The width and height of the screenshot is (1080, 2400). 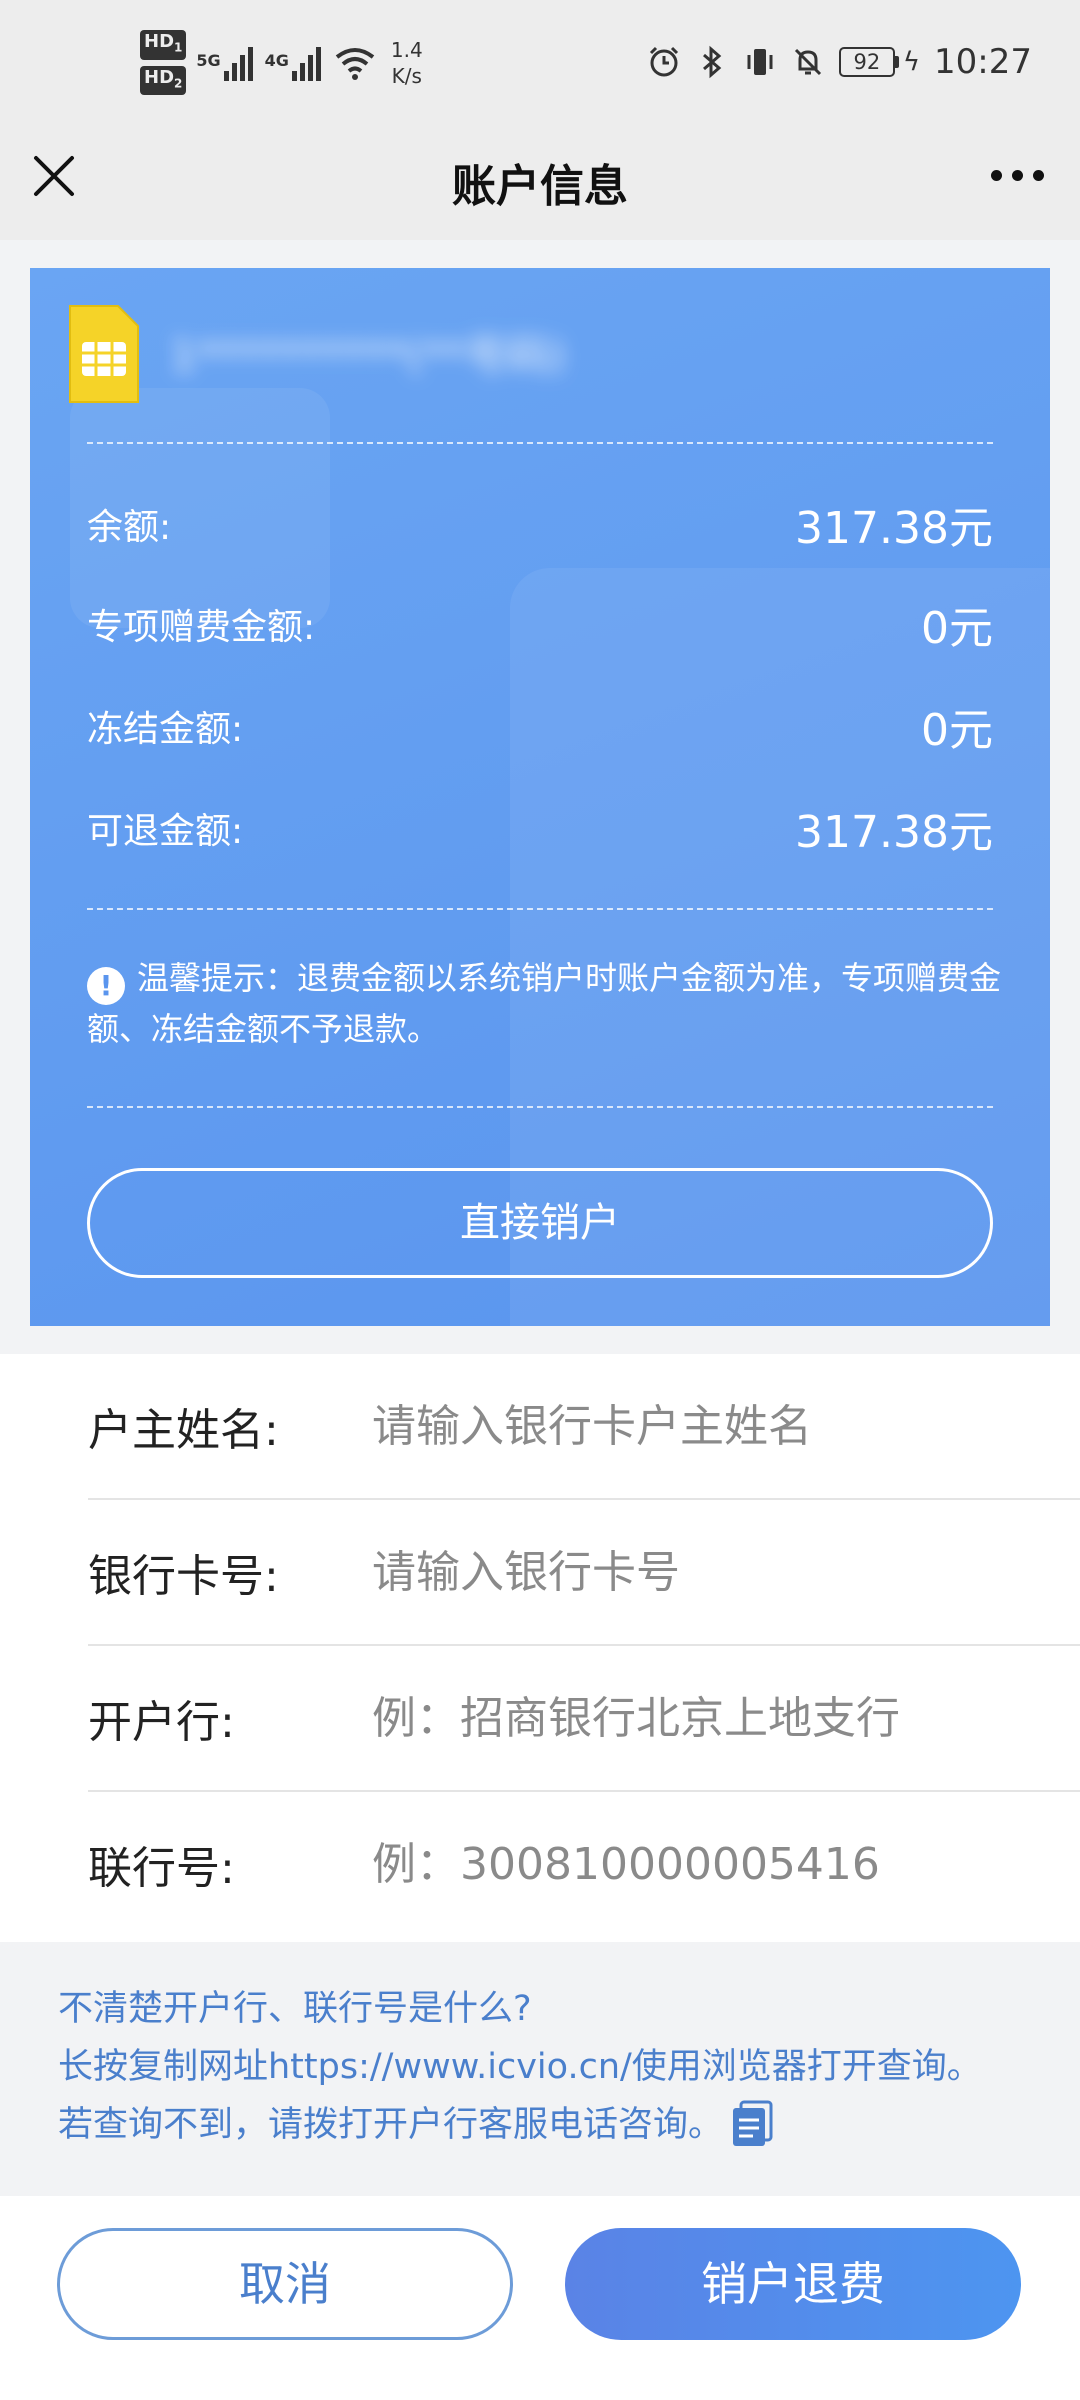 What do you see at coordinates (540, 726) in the screenshot?
I see `frozen-row: 冻结金额: 0元` at bounding box center [540, 726].